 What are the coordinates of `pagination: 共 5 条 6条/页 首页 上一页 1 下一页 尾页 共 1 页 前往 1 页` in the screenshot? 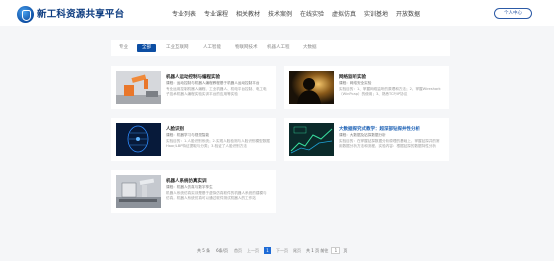 It's located at (272, 250).